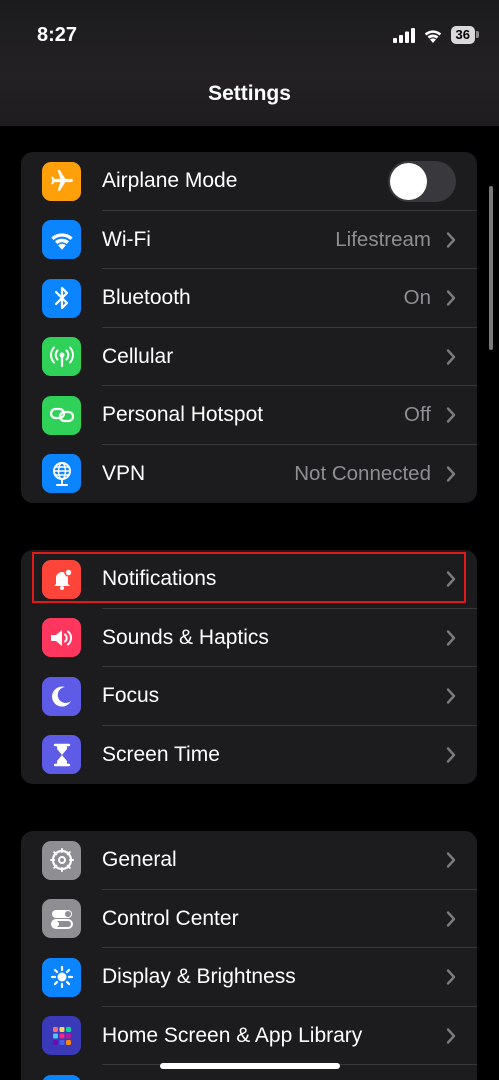  I want to click on row-label: Control Center, so click(170, 918).